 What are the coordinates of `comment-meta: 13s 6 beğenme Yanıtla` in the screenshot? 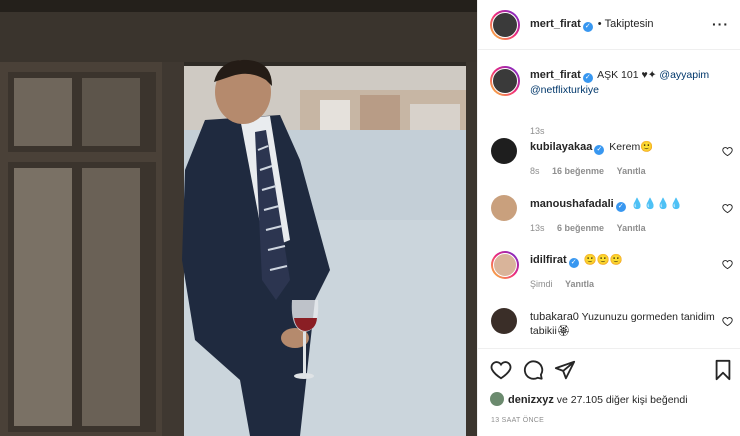 It's located at (593, 228).